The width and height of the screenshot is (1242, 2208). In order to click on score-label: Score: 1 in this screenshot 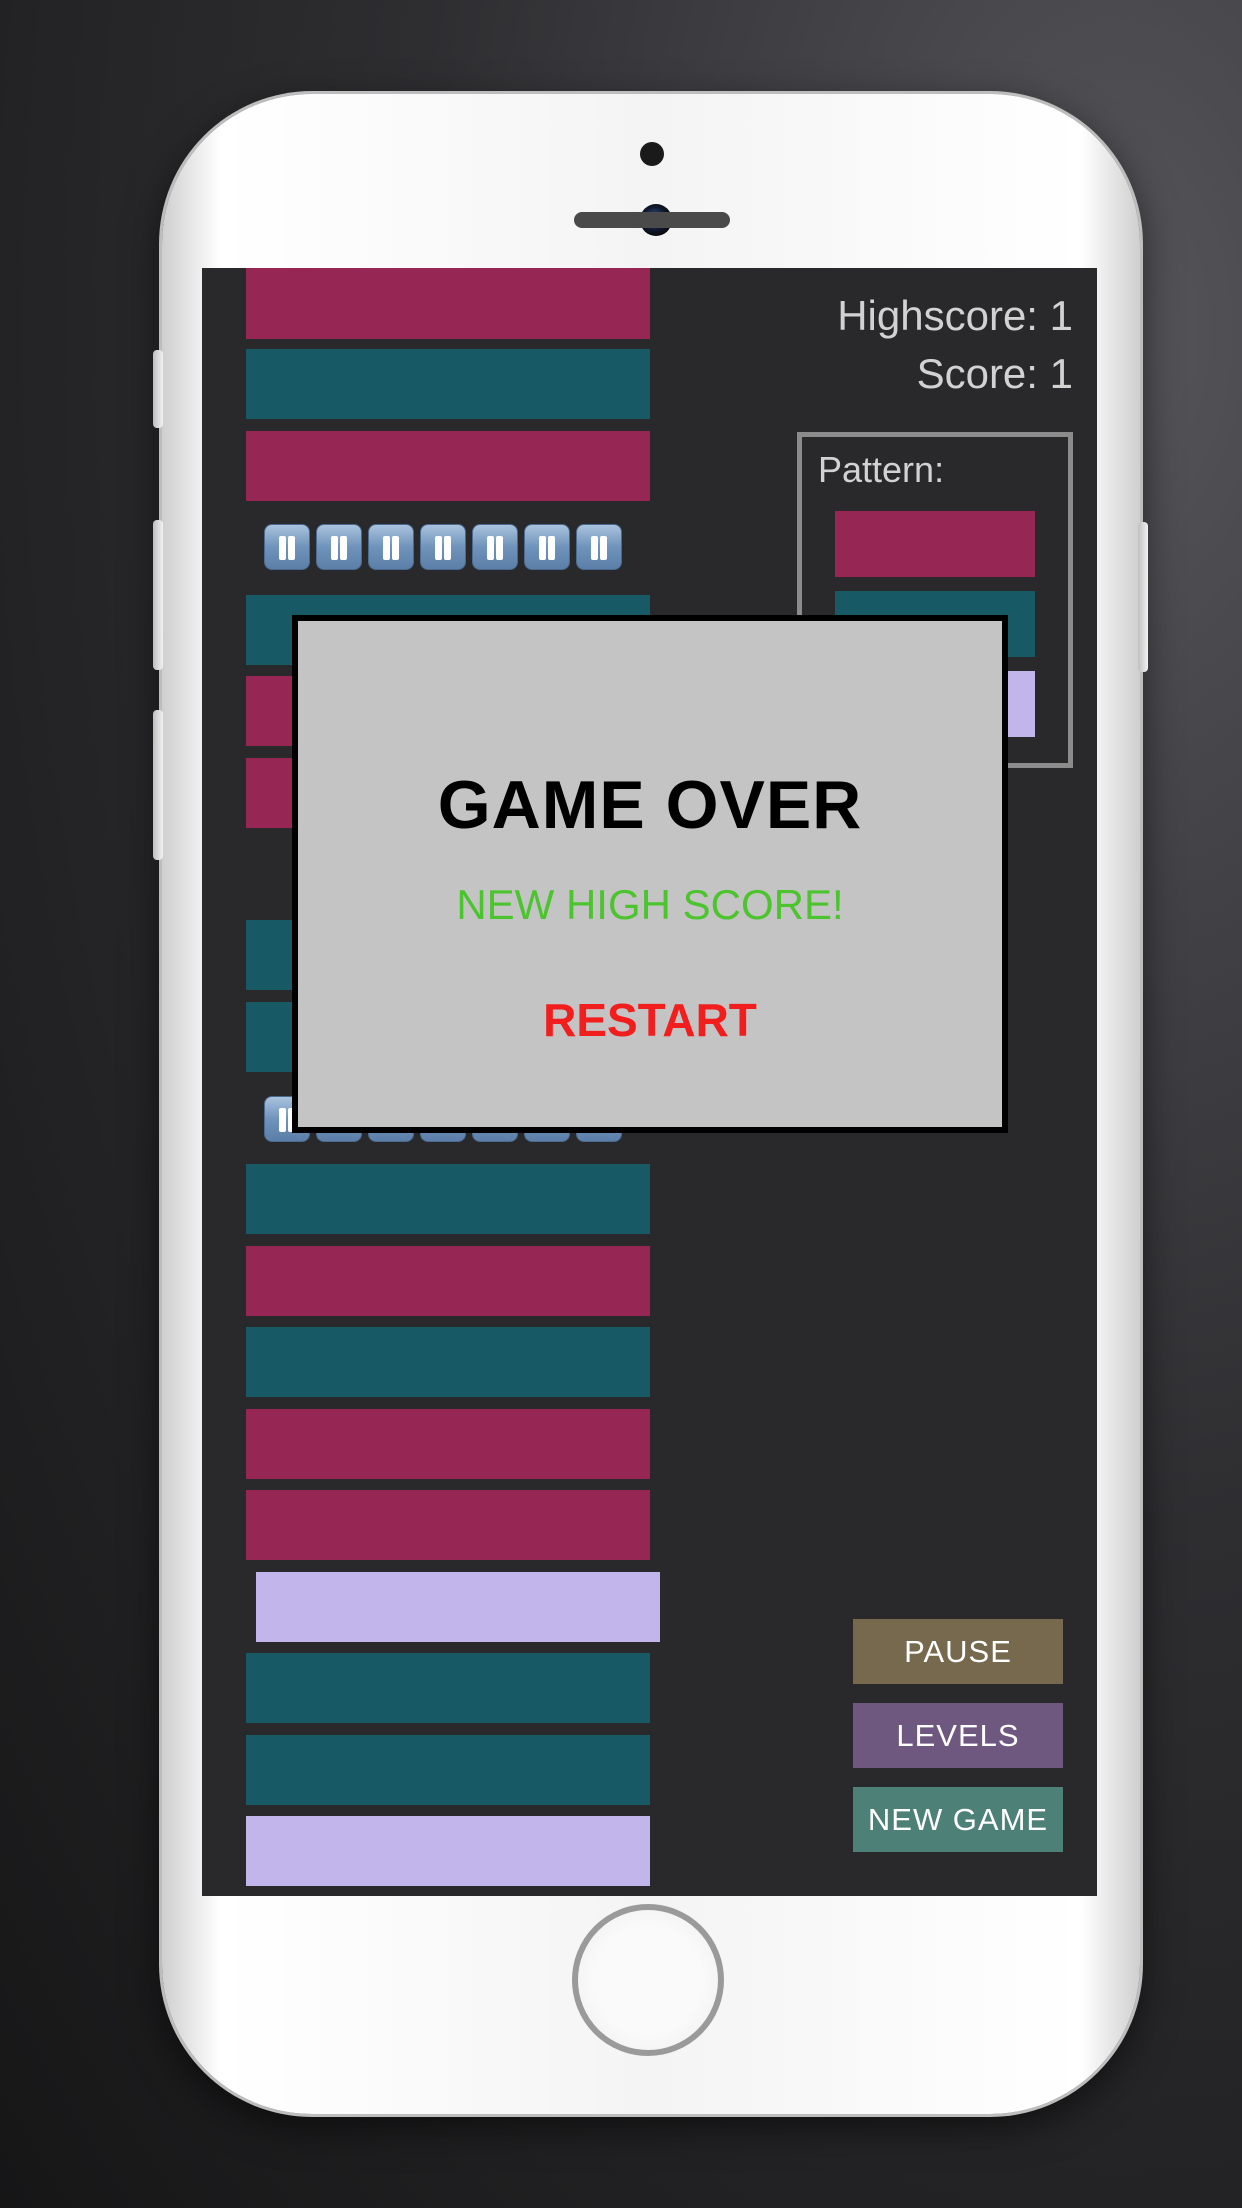, I will do `click(994, 373)`.